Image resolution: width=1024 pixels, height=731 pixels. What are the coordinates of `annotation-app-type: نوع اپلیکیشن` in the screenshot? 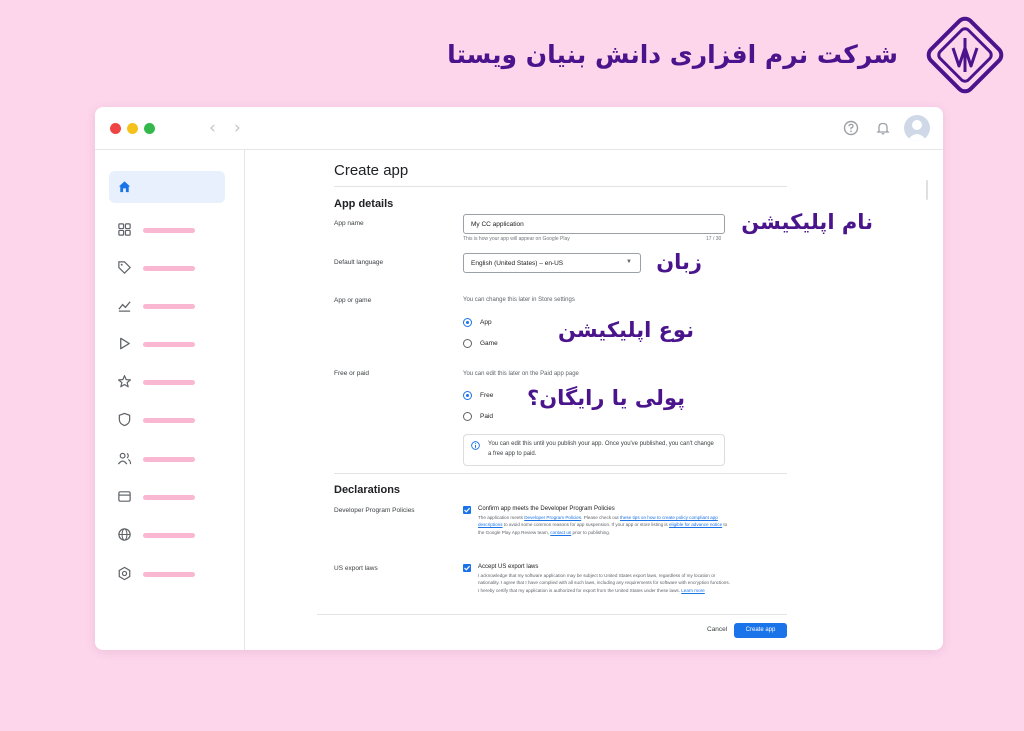 It's located at (626, 330).